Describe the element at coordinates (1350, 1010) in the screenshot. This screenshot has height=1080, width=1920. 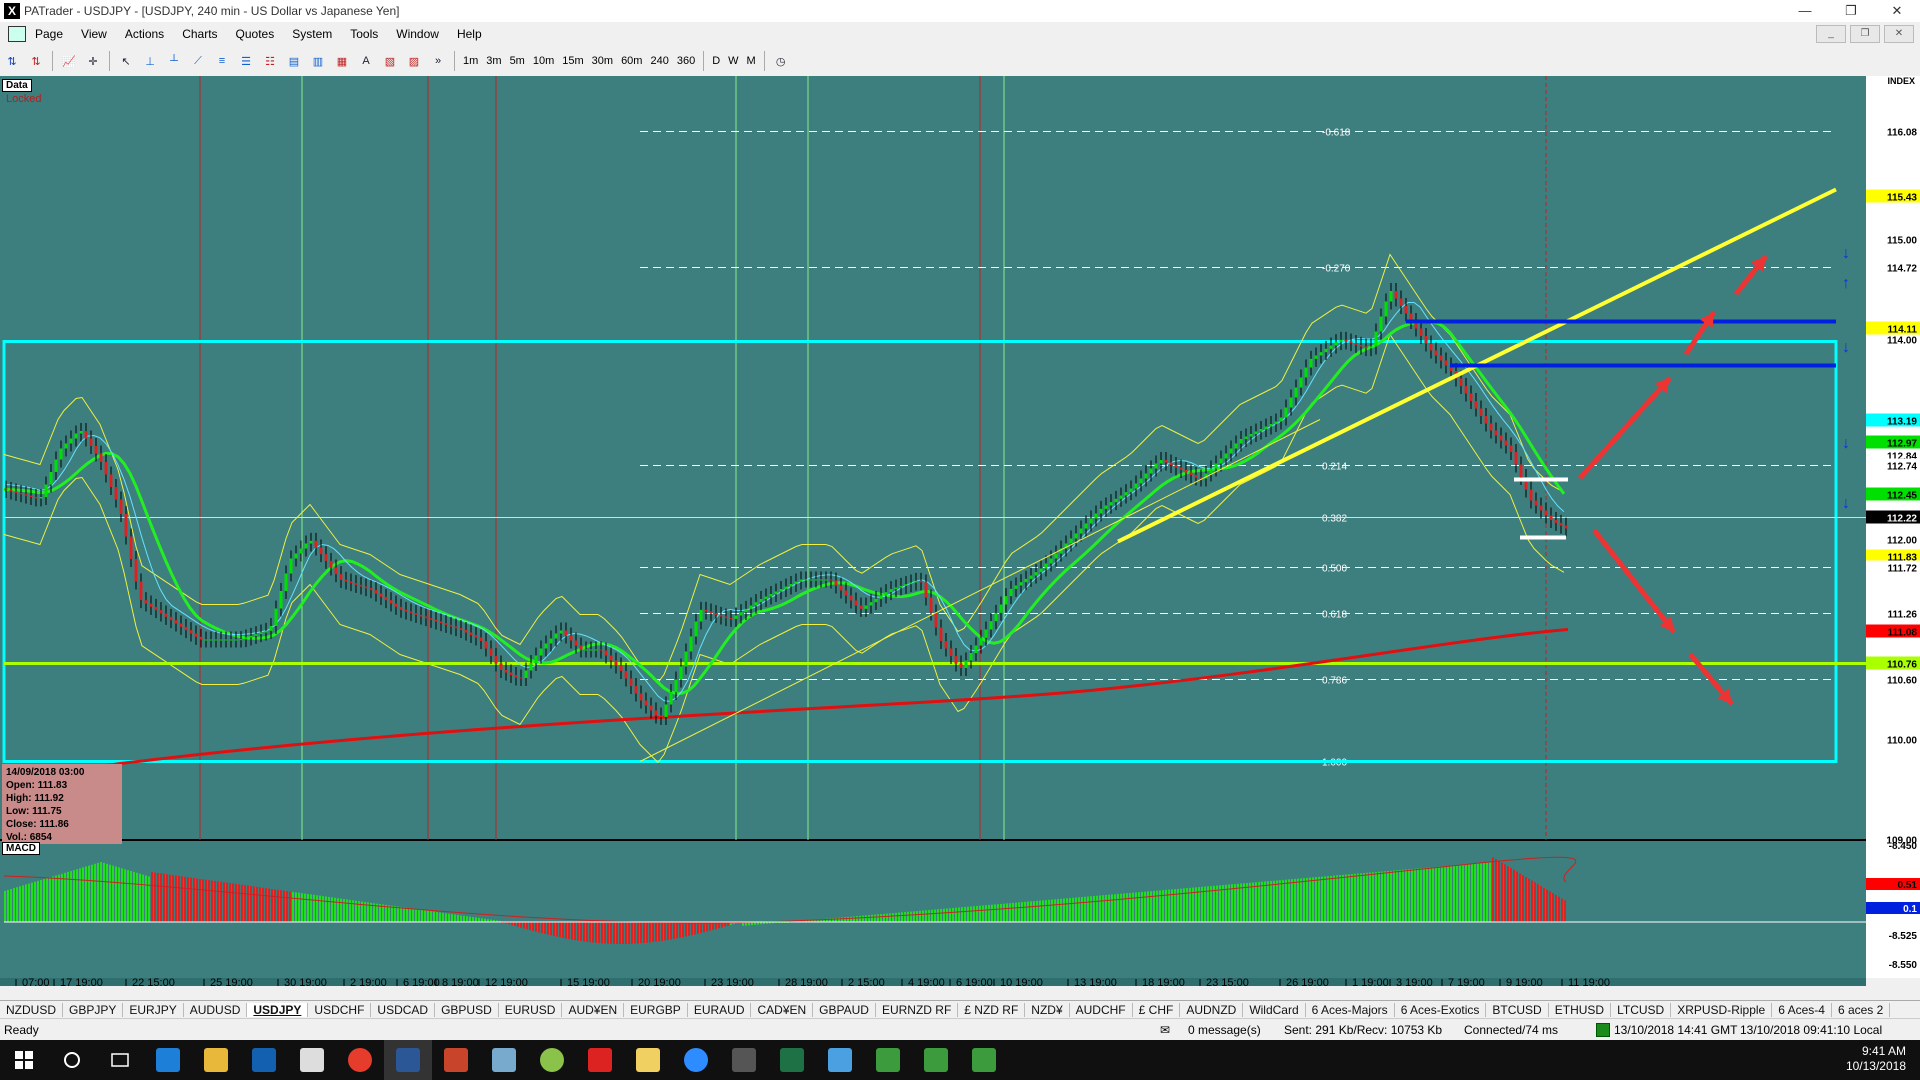
I see `symbol-tab: 6 Aces-Majors` at that location.